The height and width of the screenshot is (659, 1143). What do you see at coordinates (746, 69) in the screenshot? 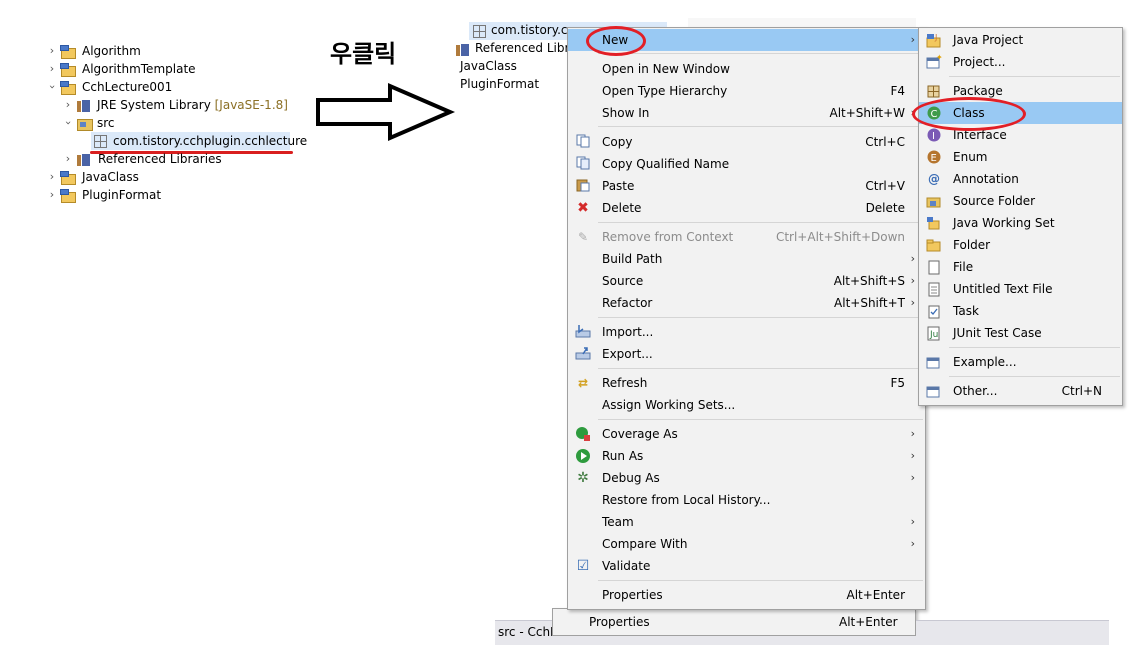
I see `menu-item-open-new-window: Open in New Window` at bounding box center [746, 69].